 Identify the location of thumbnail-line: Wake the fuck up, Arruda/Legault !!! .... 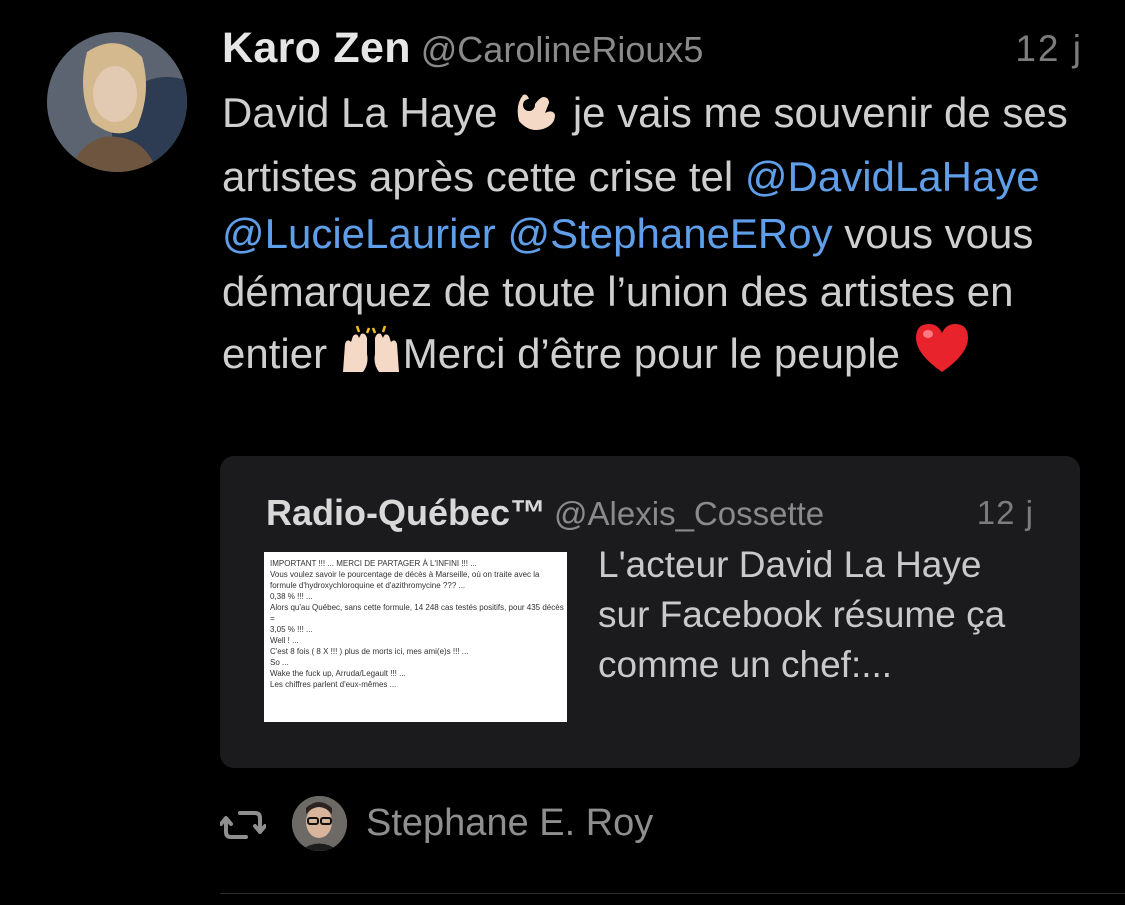
(338, 673).